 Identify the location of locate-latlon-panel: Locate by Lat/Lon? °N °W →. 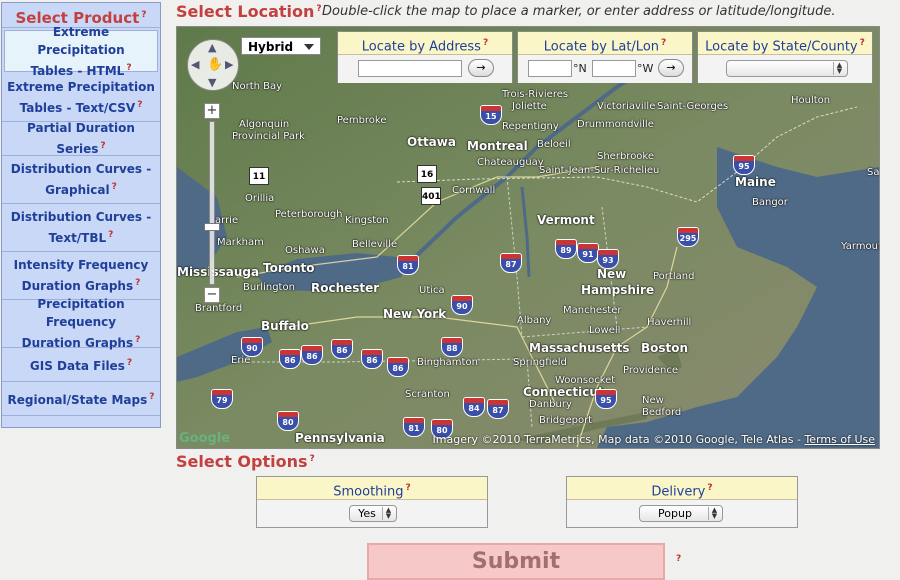
(605, 57).